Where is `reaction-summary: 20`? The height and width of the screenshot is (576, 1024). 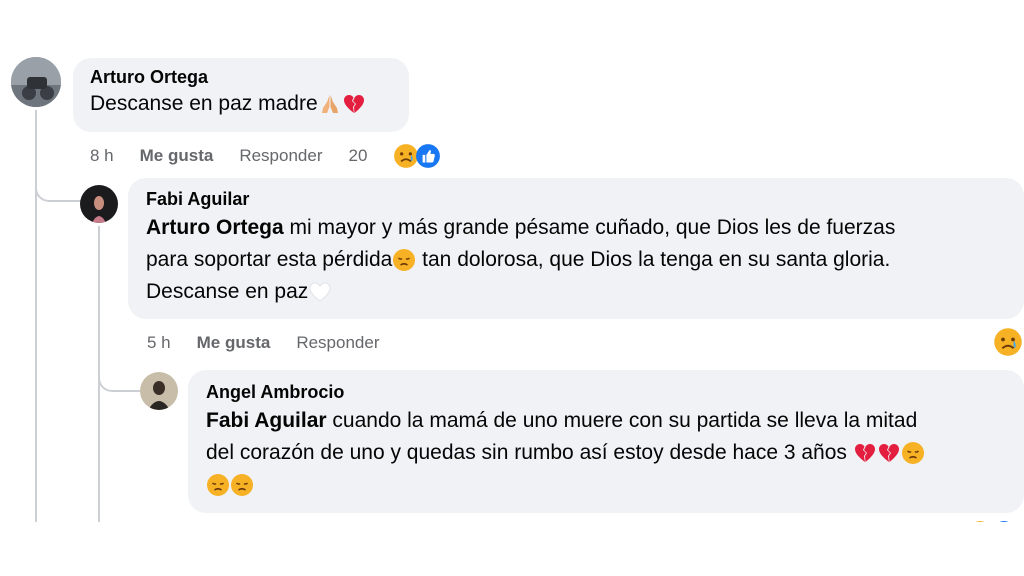
reaction-summary: 20 is located at coordinates (395, 156).